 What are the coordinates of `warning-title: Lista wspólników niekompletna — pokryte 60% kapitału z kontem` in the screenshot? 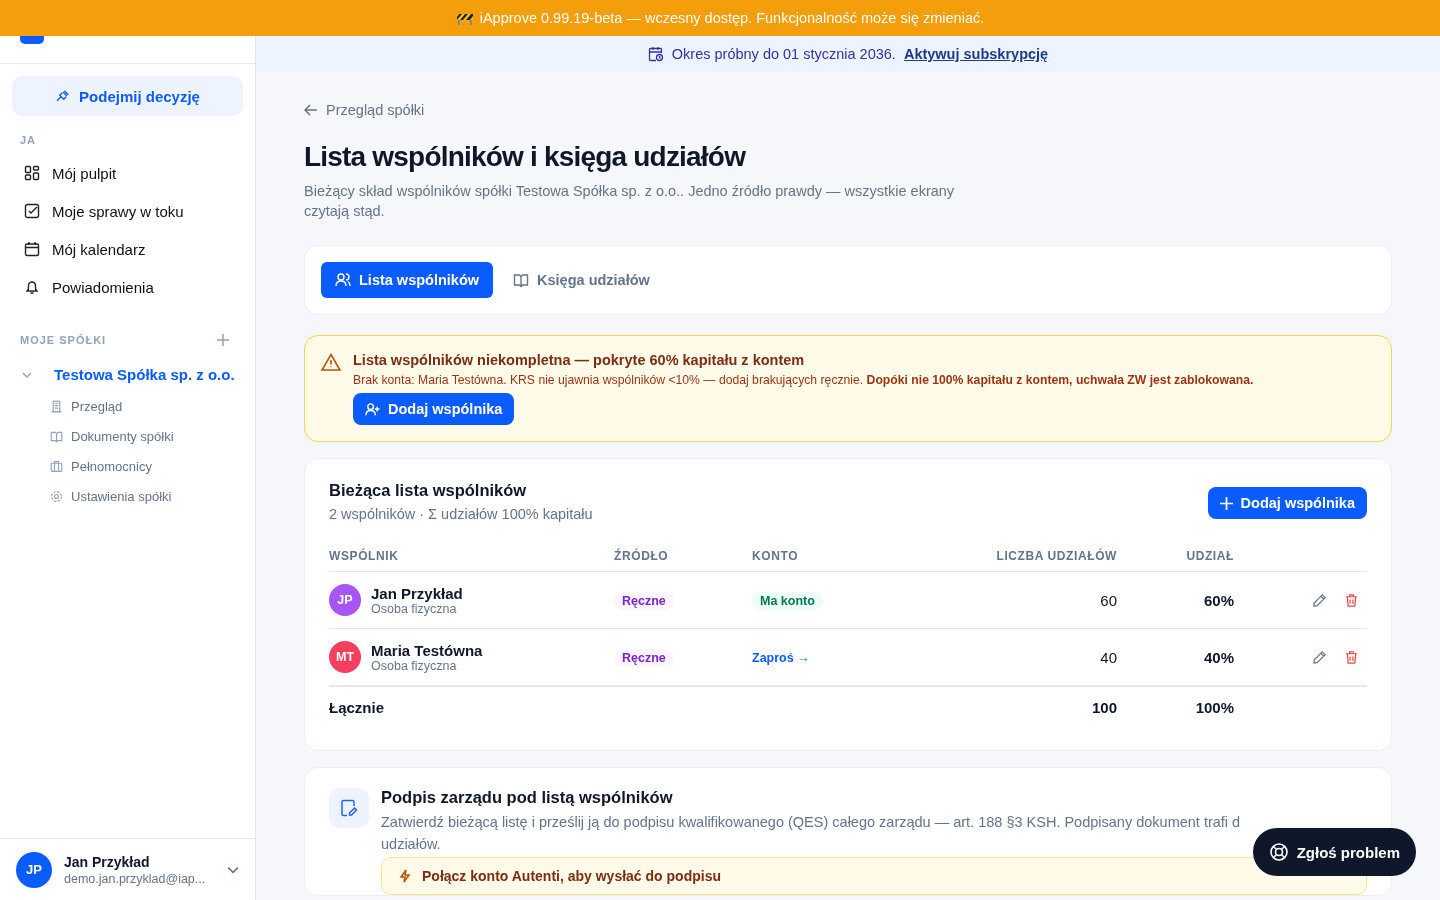 It's located at (579, 360).